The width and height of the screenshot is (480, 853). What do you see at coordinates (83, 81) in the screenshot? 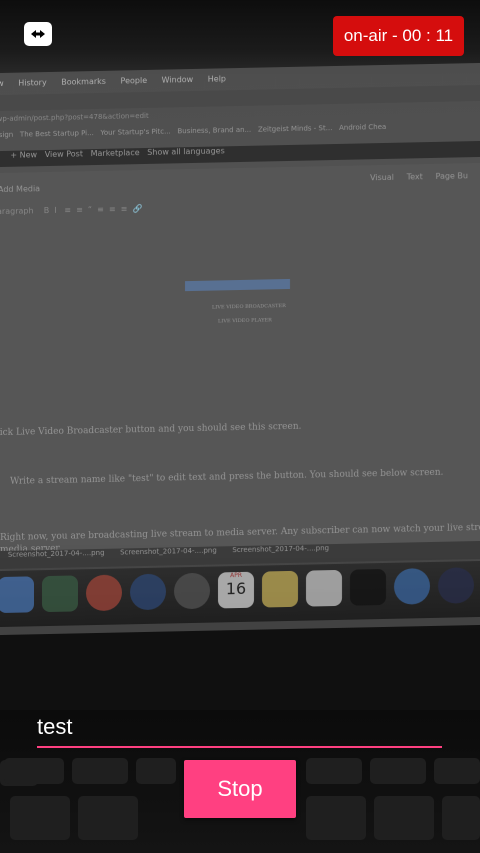
I see `menu-item: Bookmarks` at bounding box center [83, 81].